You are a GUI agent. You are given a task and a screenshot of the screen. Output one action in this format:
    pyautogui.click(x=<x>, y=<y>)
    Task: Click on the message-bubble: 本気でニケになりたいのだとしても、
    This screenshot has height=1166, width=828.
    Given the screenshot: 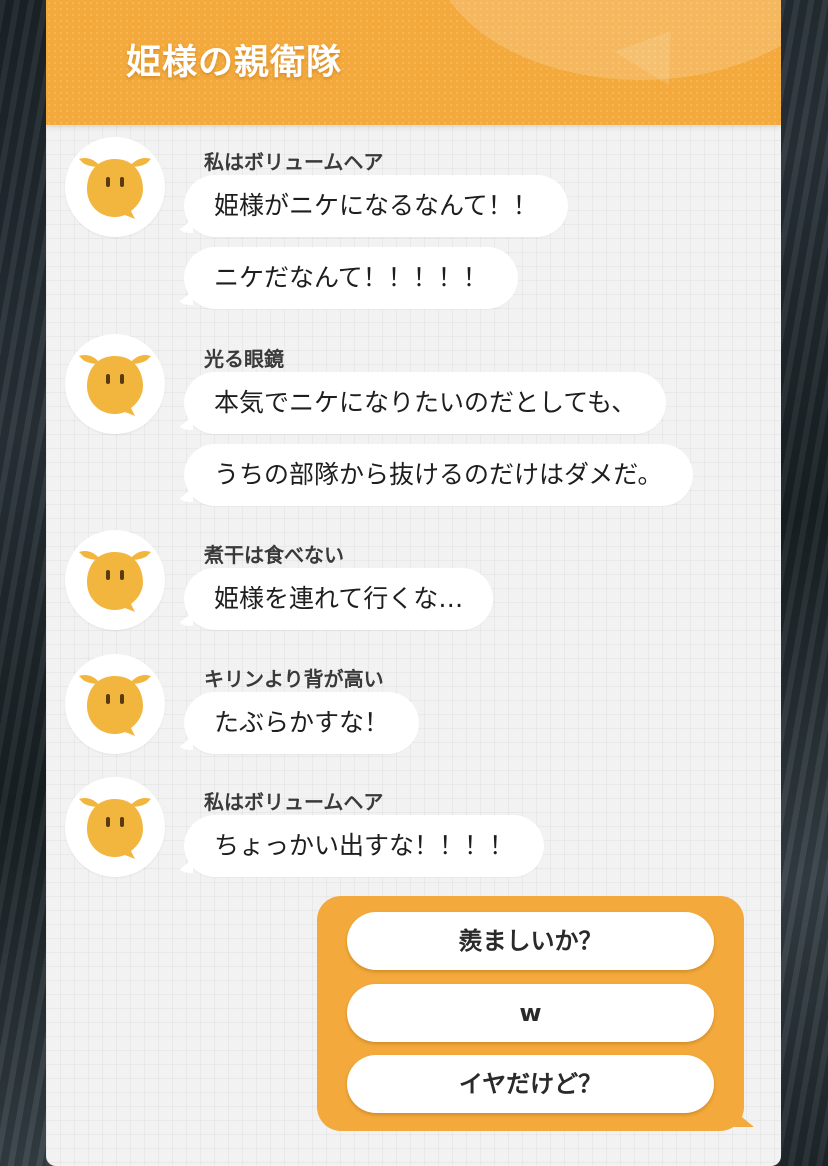 What is the action you would take?
    pyautogui.click(x=425, y=403)
    